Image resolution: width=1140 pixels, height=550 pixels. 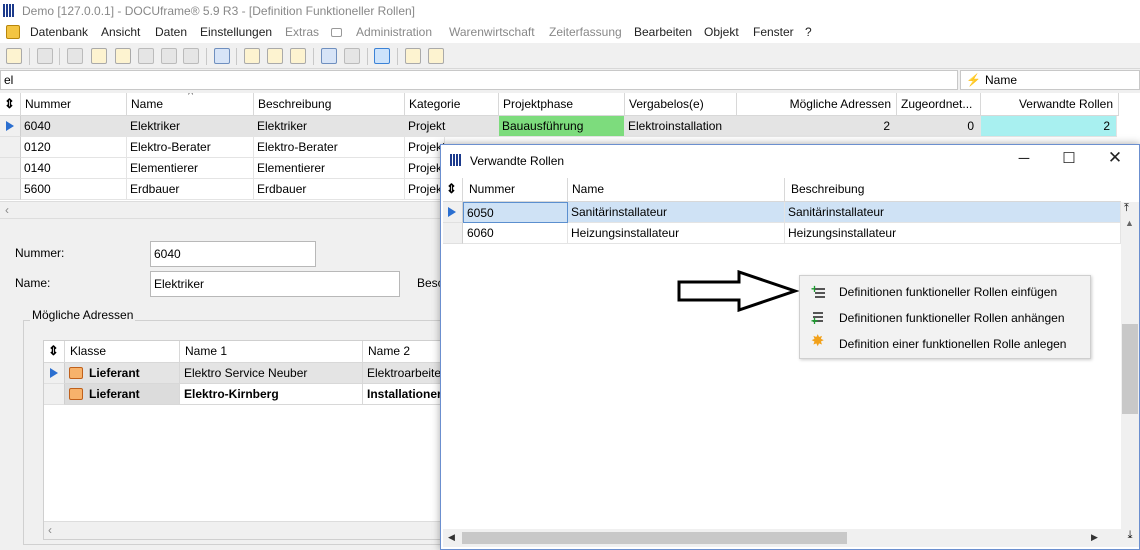 I want to click on scroll-top-icon: ⤒, so click(x=1126, y=208).